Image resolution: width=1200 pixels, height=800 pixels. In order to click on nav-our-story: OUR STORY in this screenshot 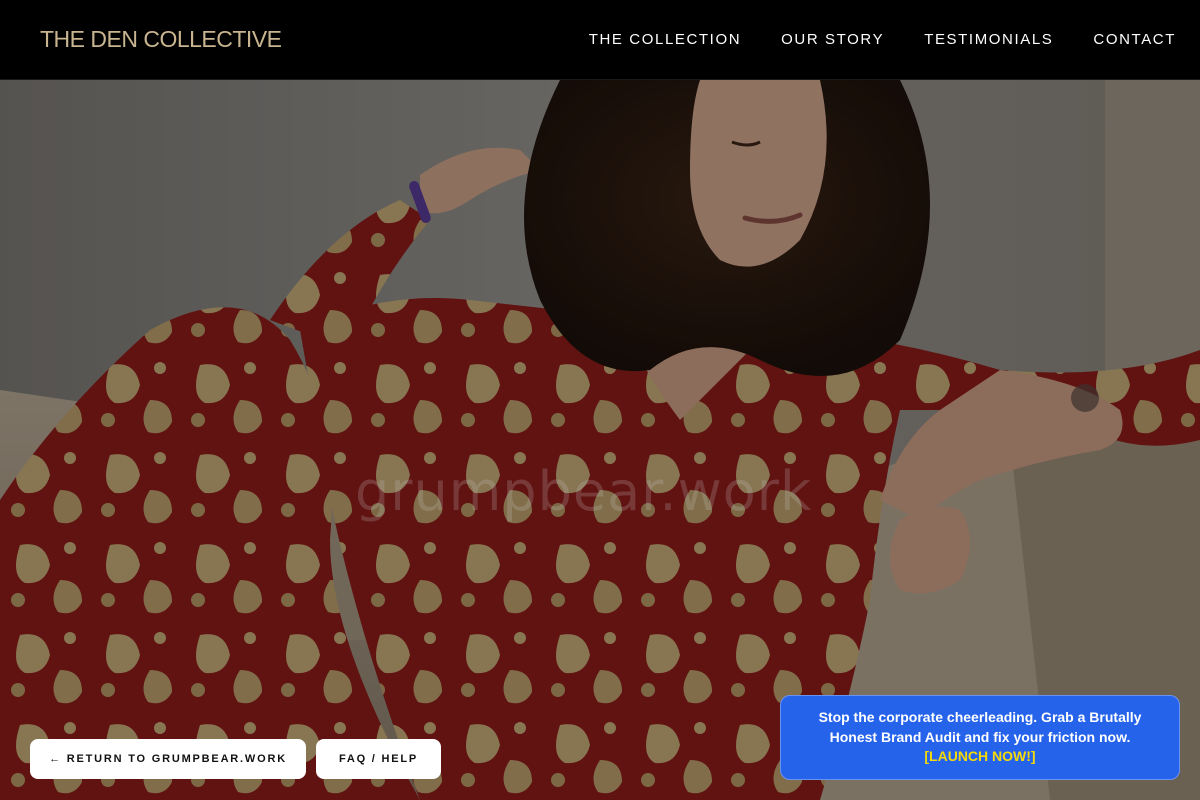, I will do `click(832, 39)`.